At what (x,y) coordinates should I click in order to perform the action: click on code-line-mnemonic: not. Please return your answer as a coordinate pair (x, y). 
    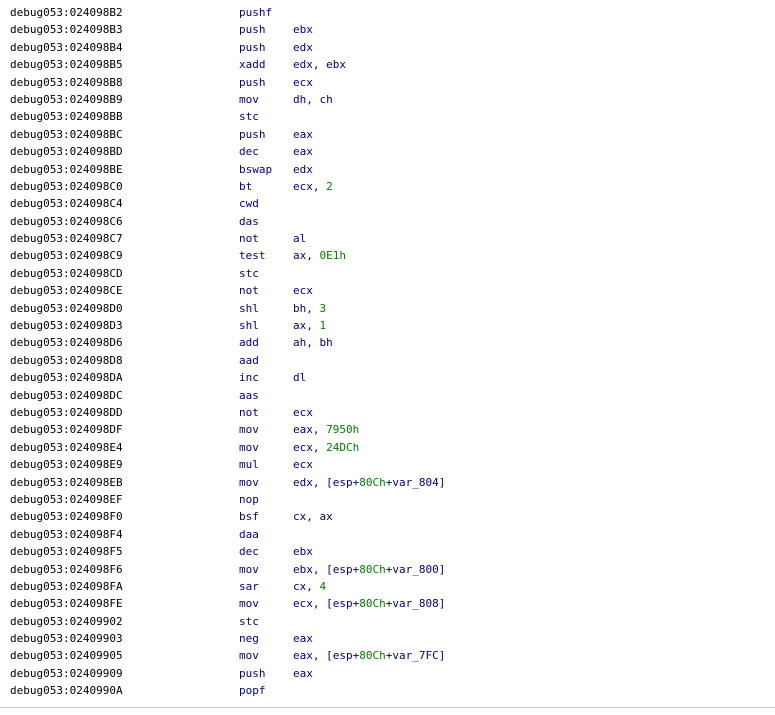
    Looking at the image, I should click on (249, 238).